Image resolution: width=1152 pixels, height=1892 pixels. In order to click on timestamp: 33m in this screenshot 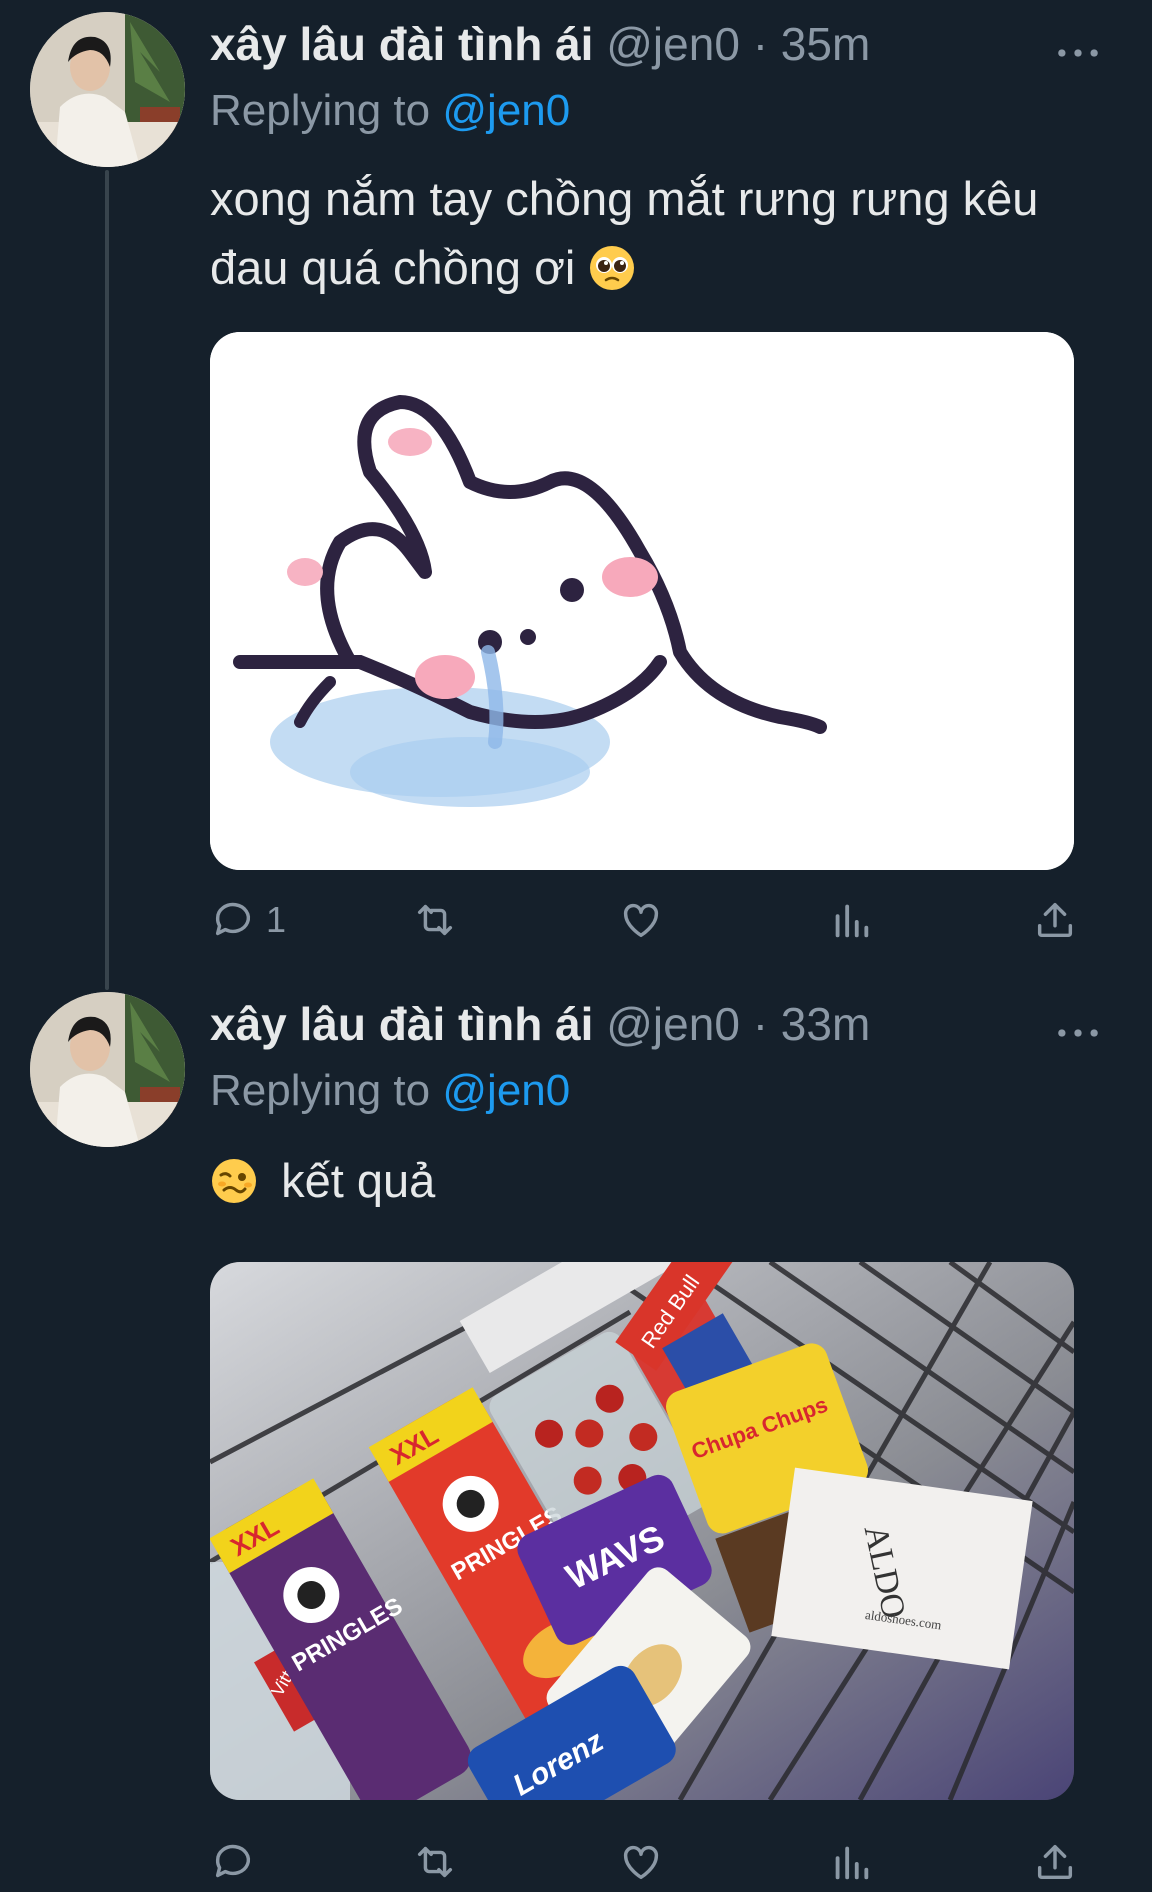, I will do `click(825, 1024)`.